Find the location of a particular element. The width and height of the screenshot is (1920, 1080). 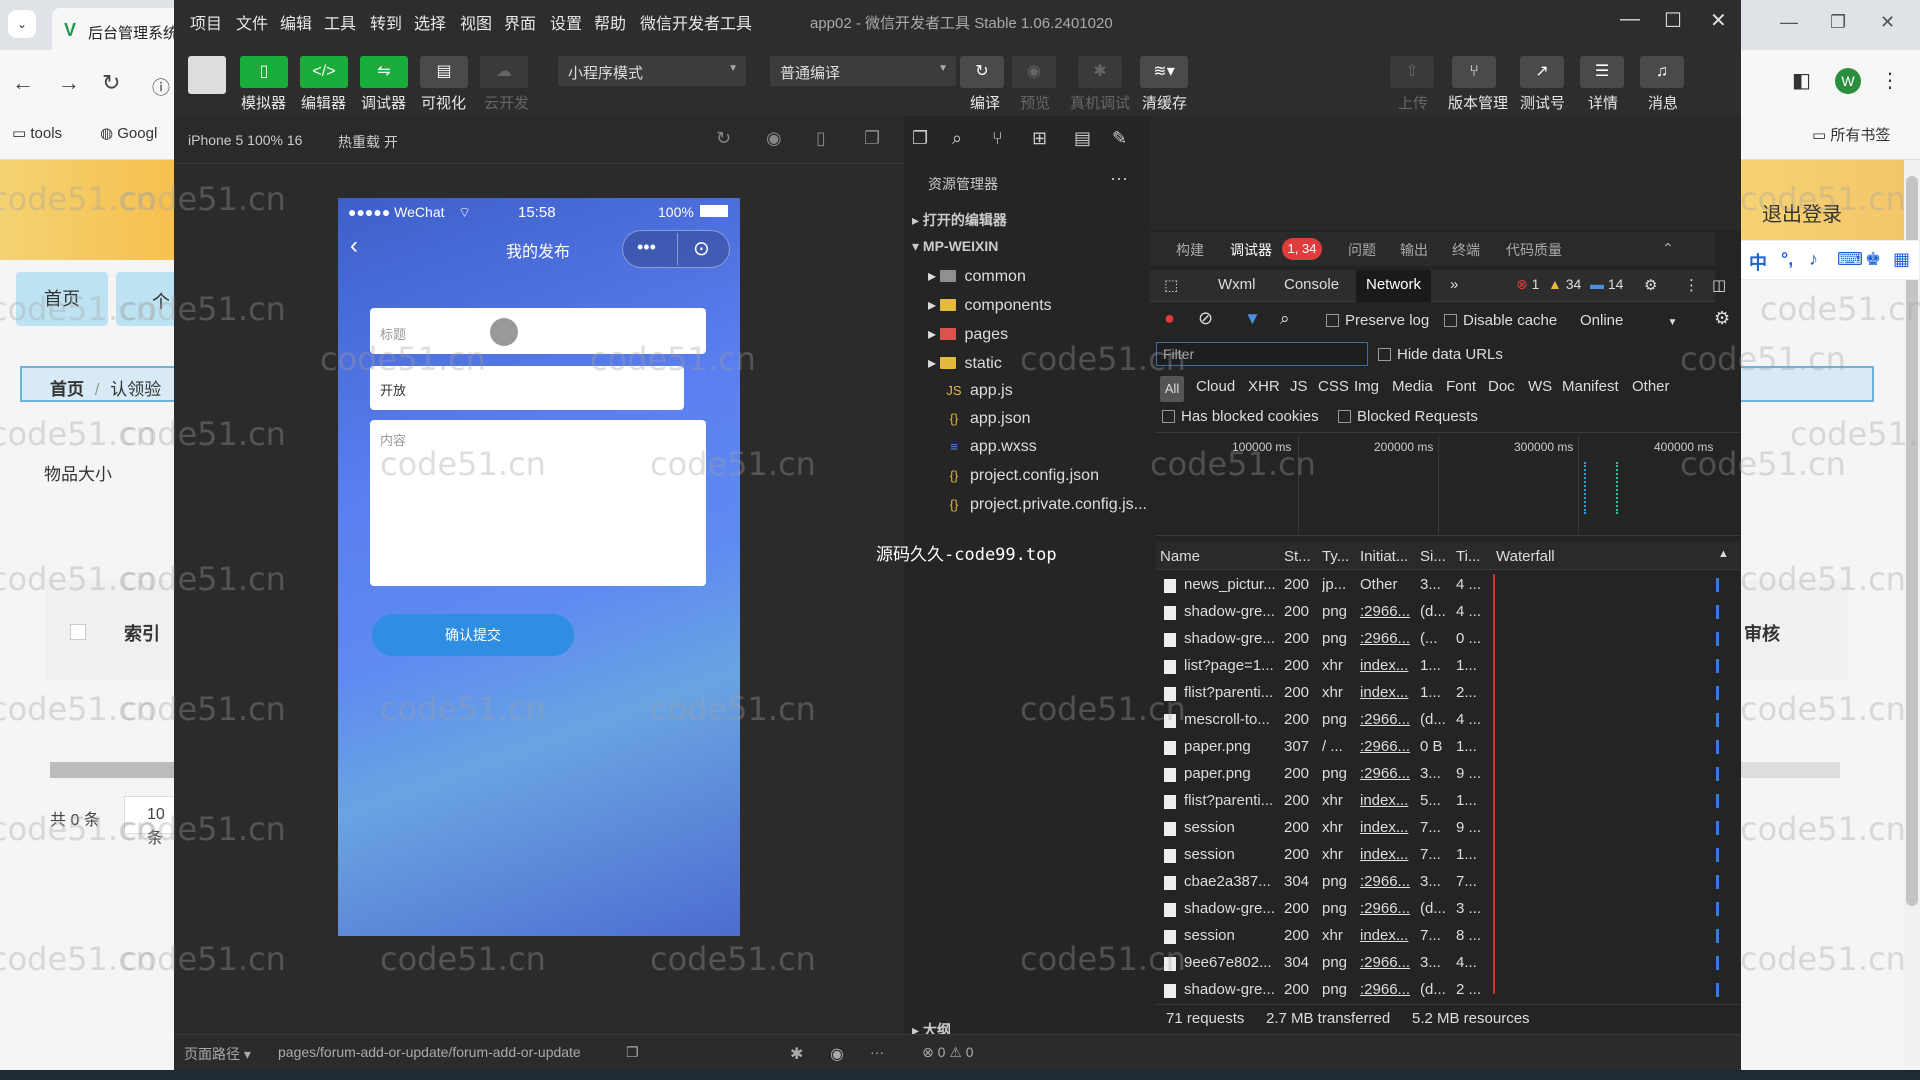

type-filter-css: CSS is located at coordinates (1333, 386).